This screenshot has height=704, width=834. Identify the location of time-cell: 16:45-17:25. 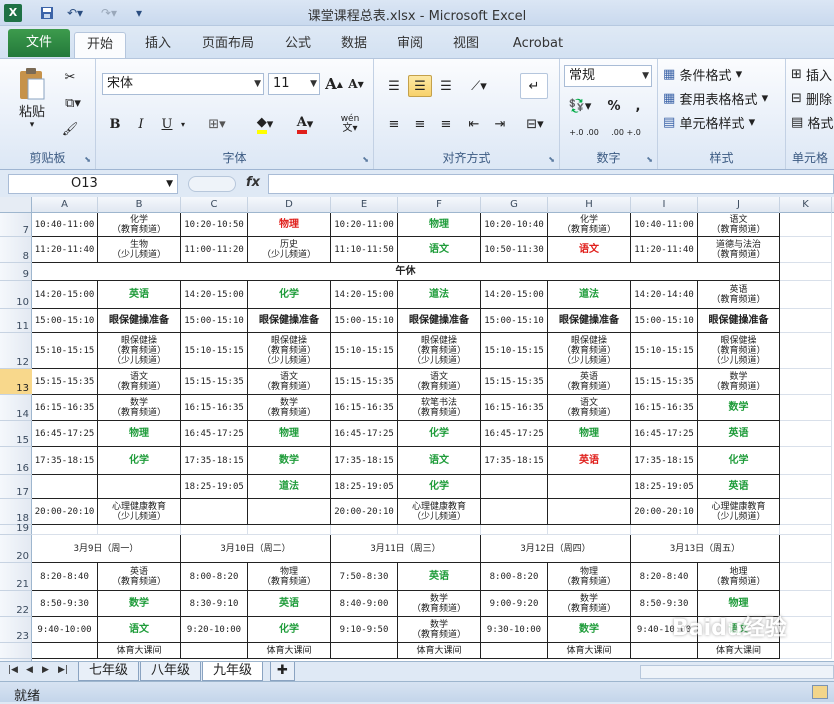
(514, 434).